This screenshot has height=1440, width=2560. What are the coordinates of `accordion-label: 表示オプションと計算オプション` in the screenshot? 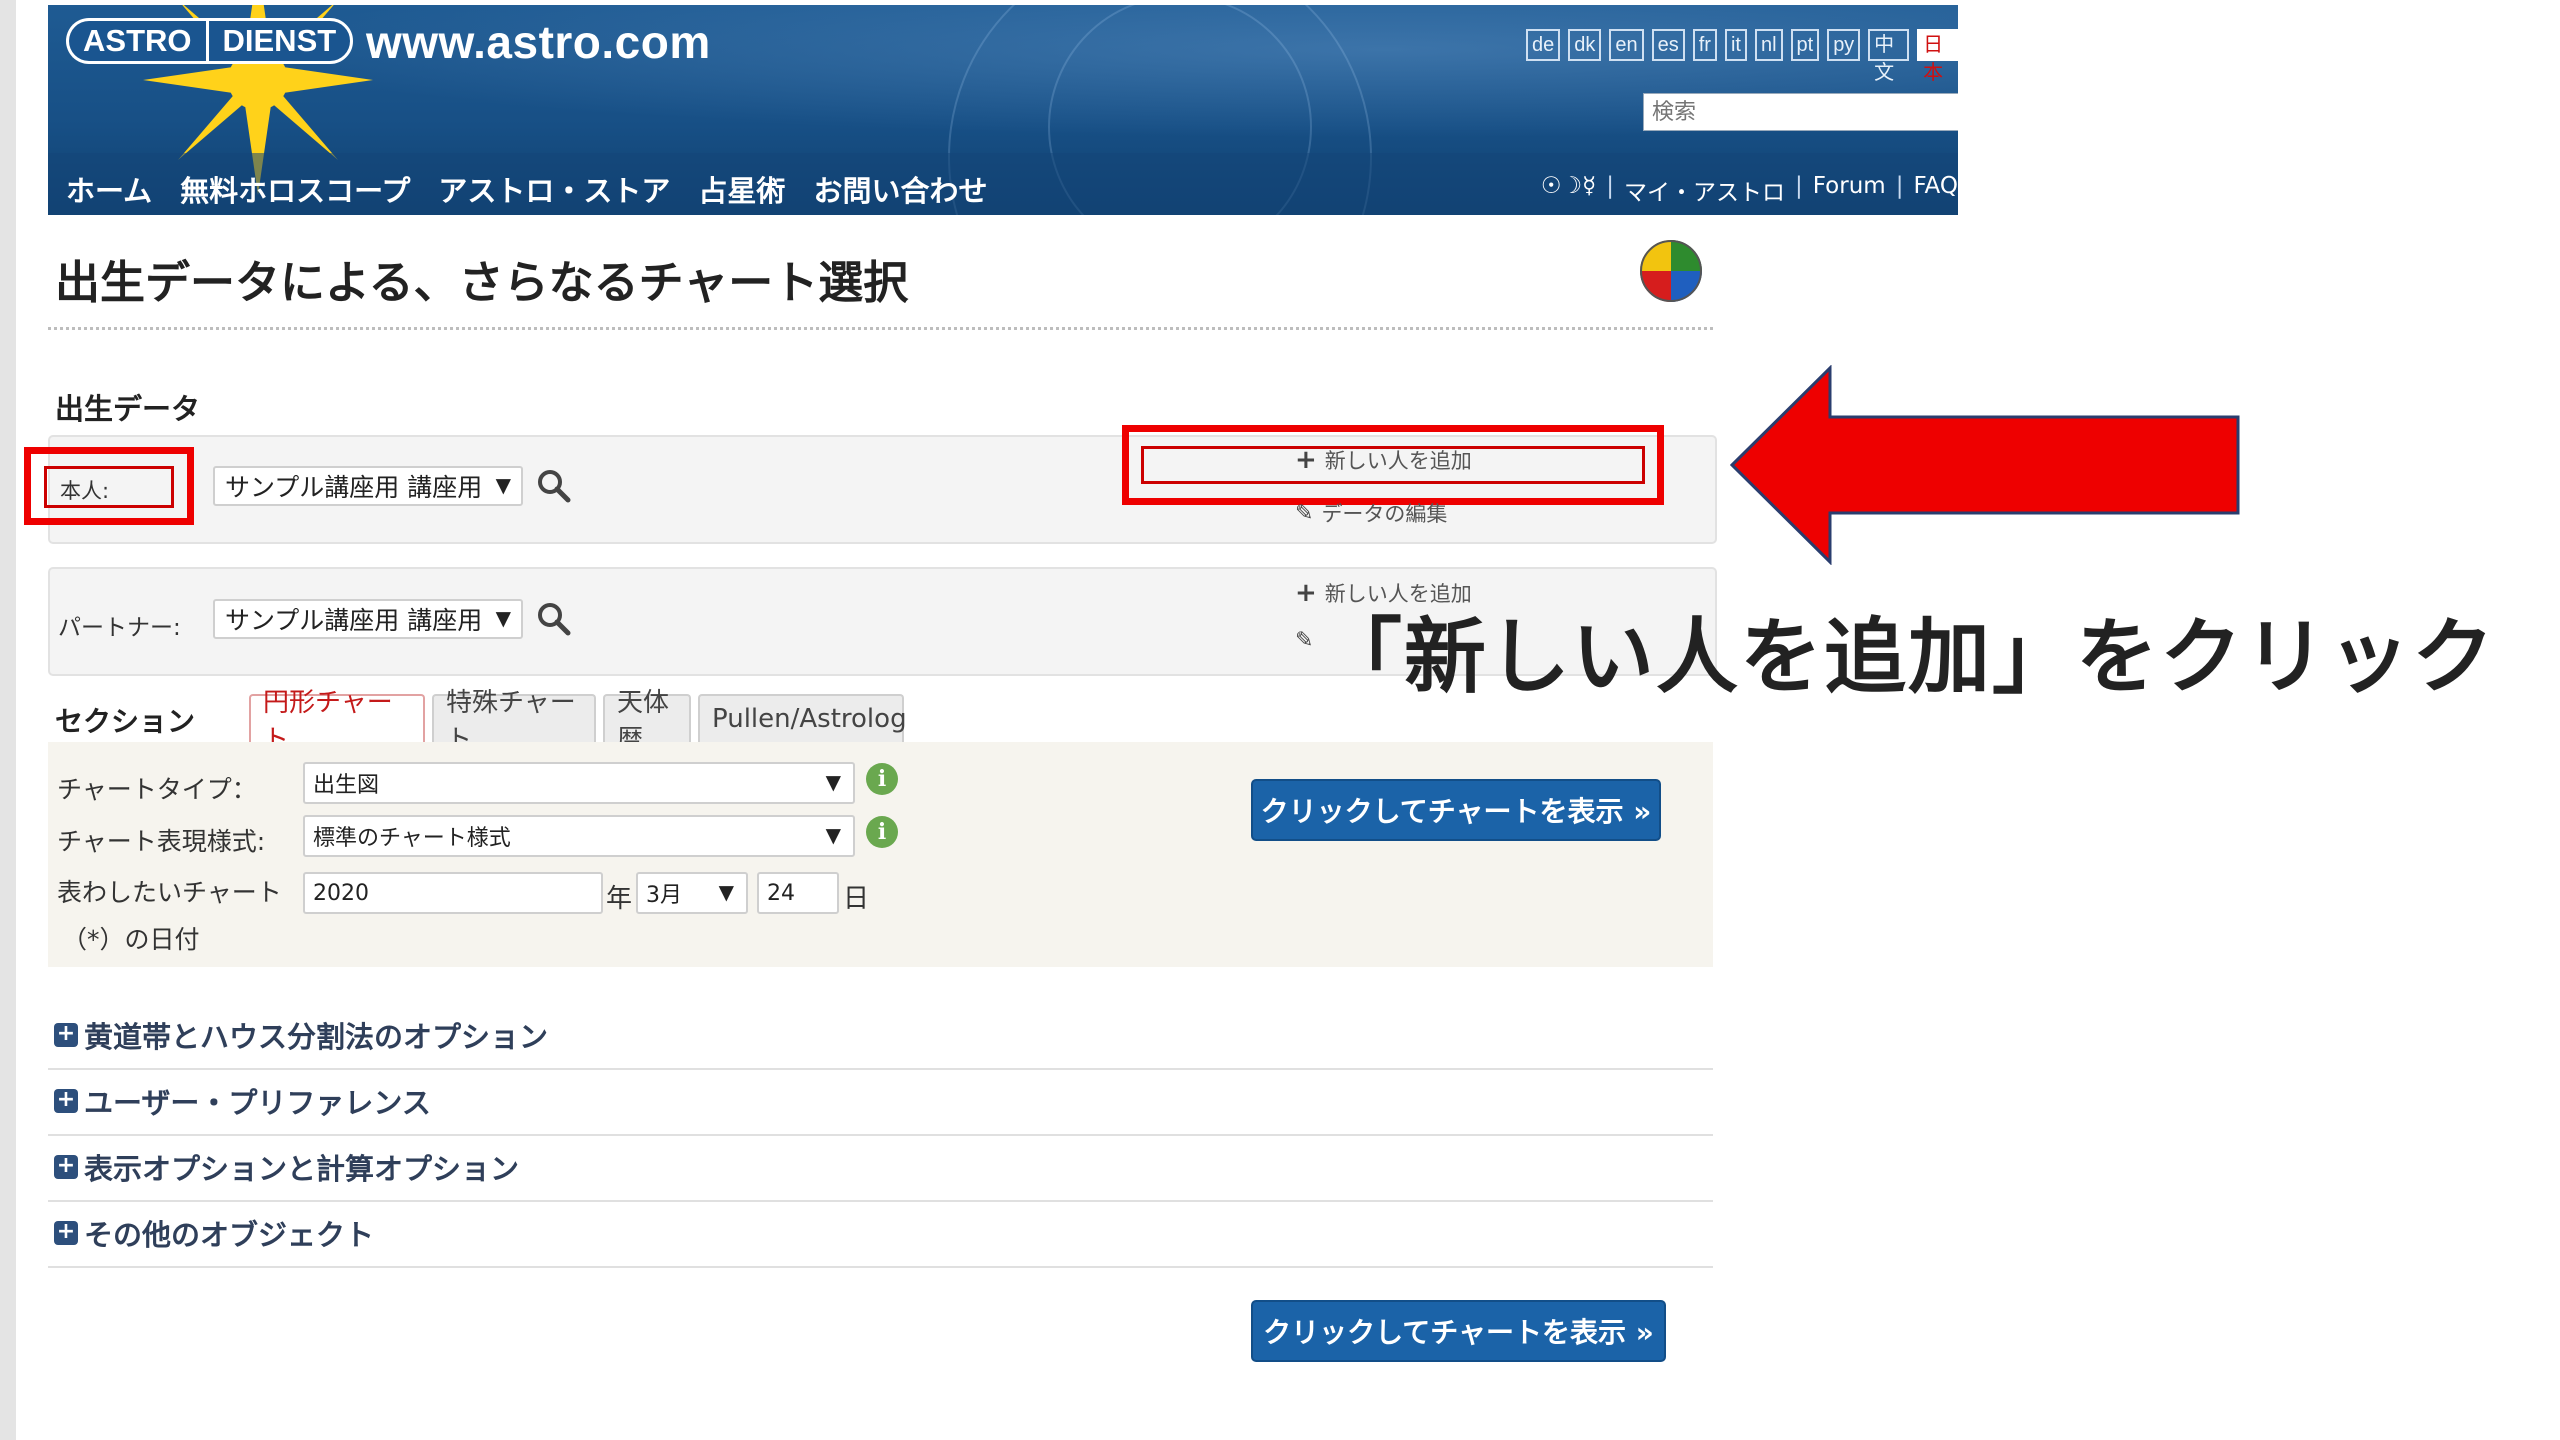 It's located at (302, 1169).